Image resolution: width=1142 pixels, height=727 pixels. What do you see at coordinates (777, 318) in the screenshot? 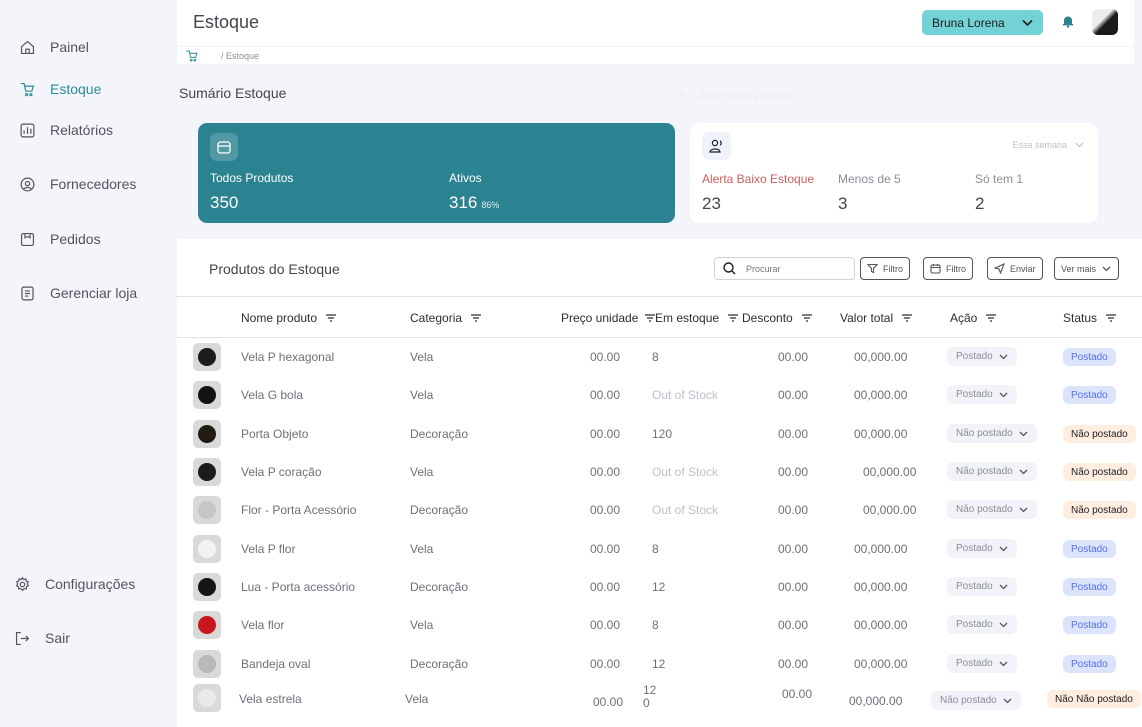
I see `th-discount: Desconto` at bounding box center [777, 318].